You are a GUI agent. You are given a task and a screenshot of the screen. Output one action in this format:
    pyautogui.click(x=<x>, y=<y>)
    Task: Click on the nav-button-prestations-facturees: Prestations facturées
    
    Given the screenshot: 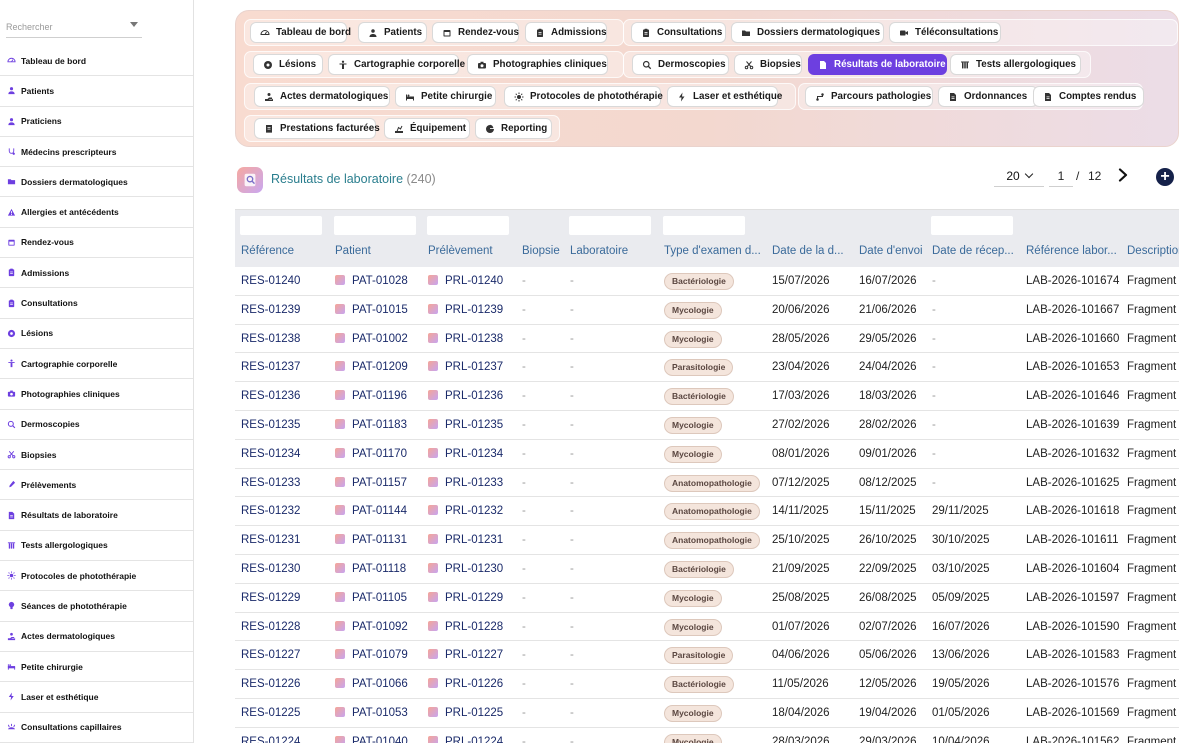 What is the action you would take?
    pyautogui.click(x=317, y=128)
    